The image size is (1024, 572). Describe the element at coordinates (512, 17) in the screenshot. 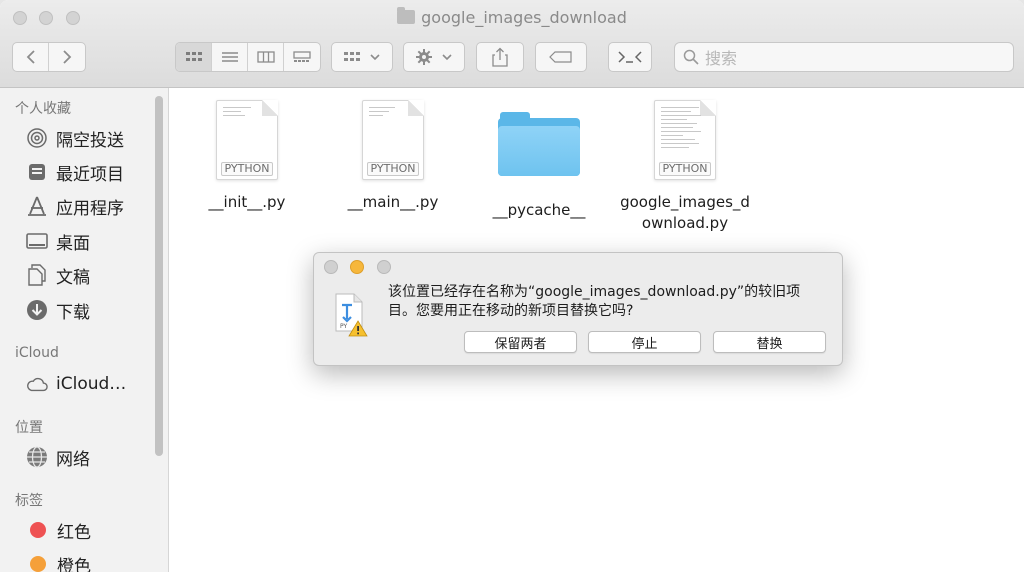

I see `window-title: google_images_download` at that location.